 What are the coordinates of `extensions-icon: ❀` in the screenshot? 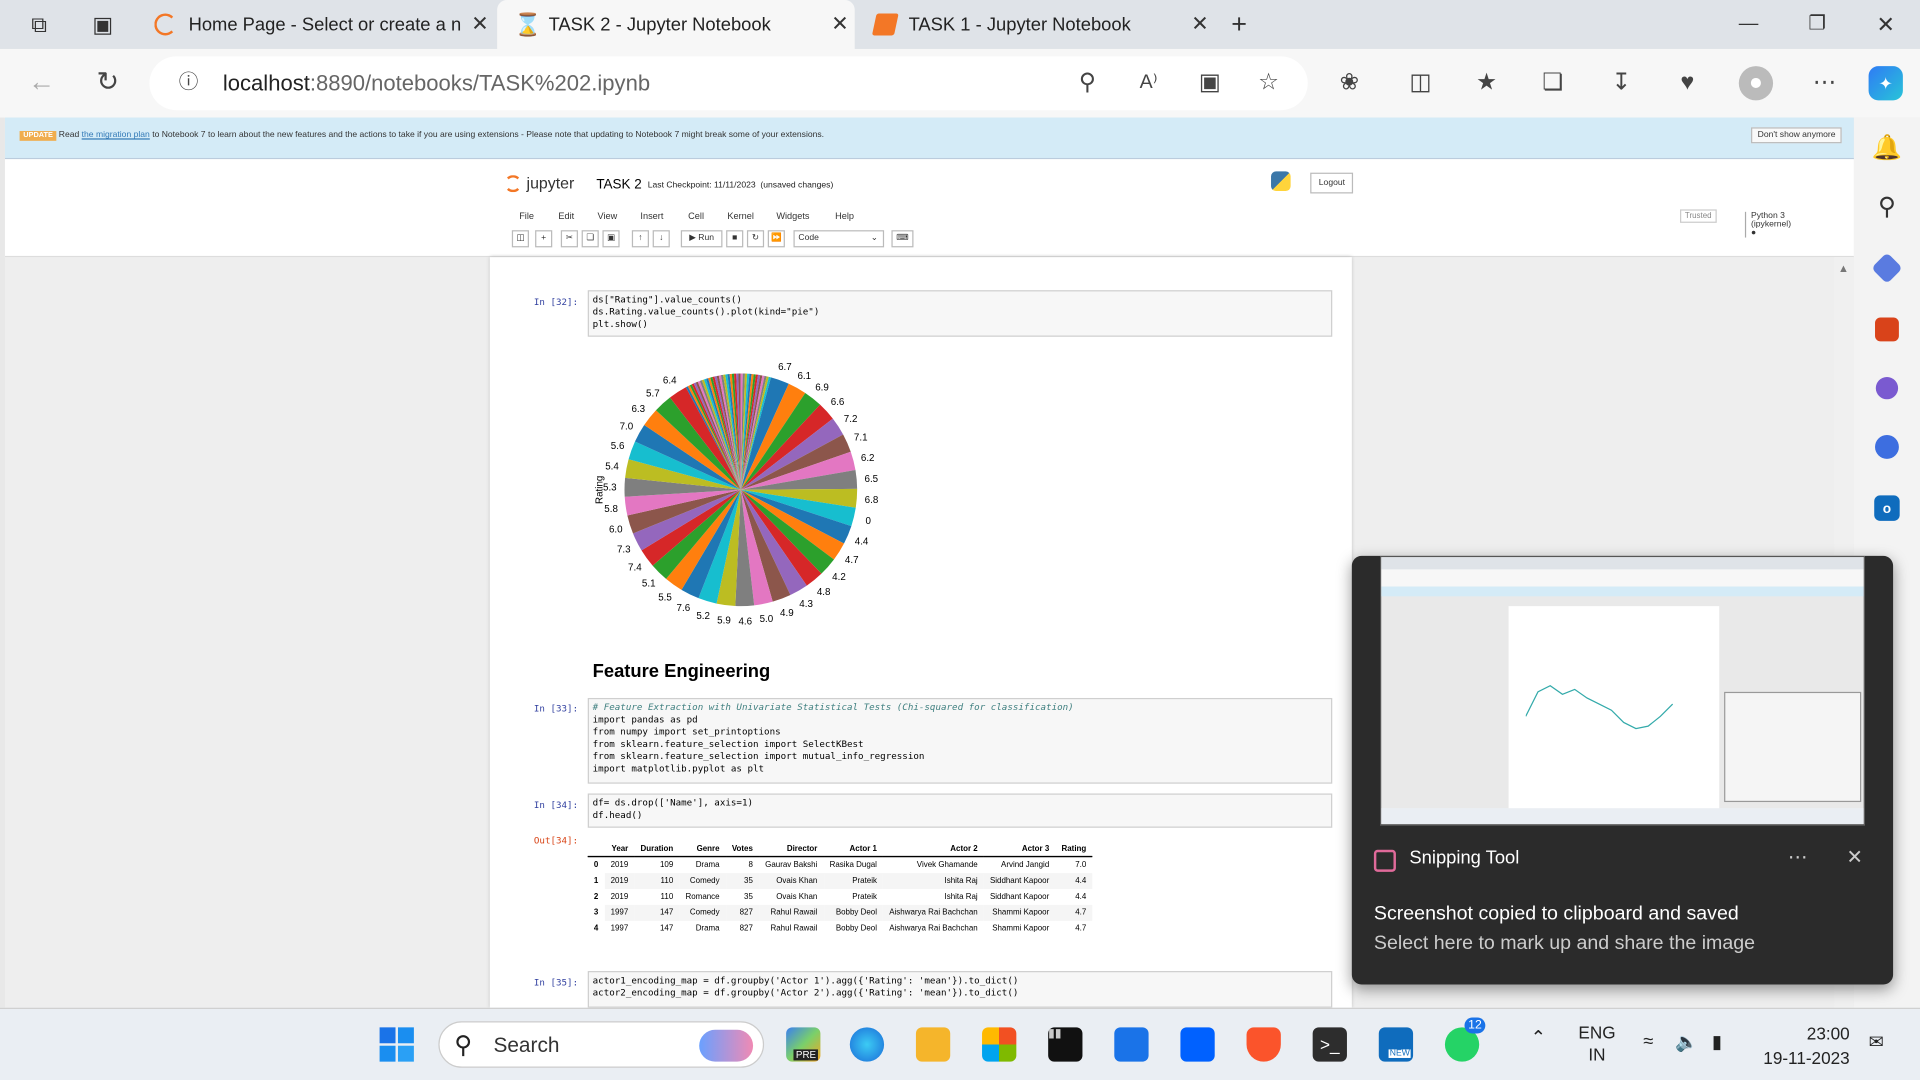 It's located at (1349, 83).